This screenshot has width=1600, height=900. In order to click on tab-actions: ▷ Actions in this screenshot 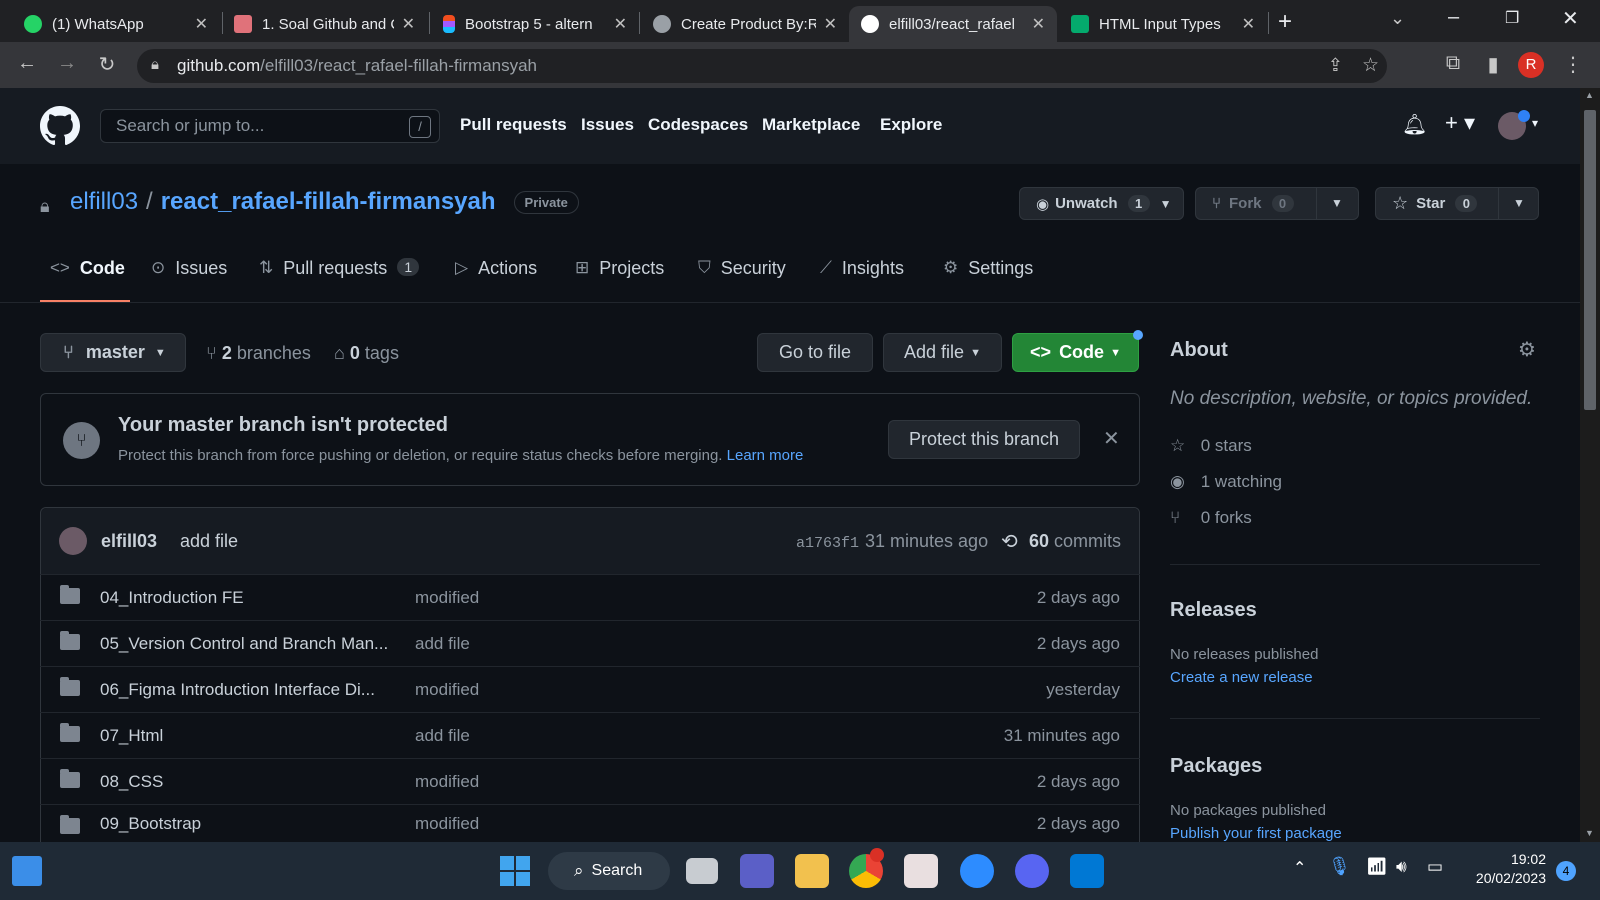, I will do `click(496, 278)`.